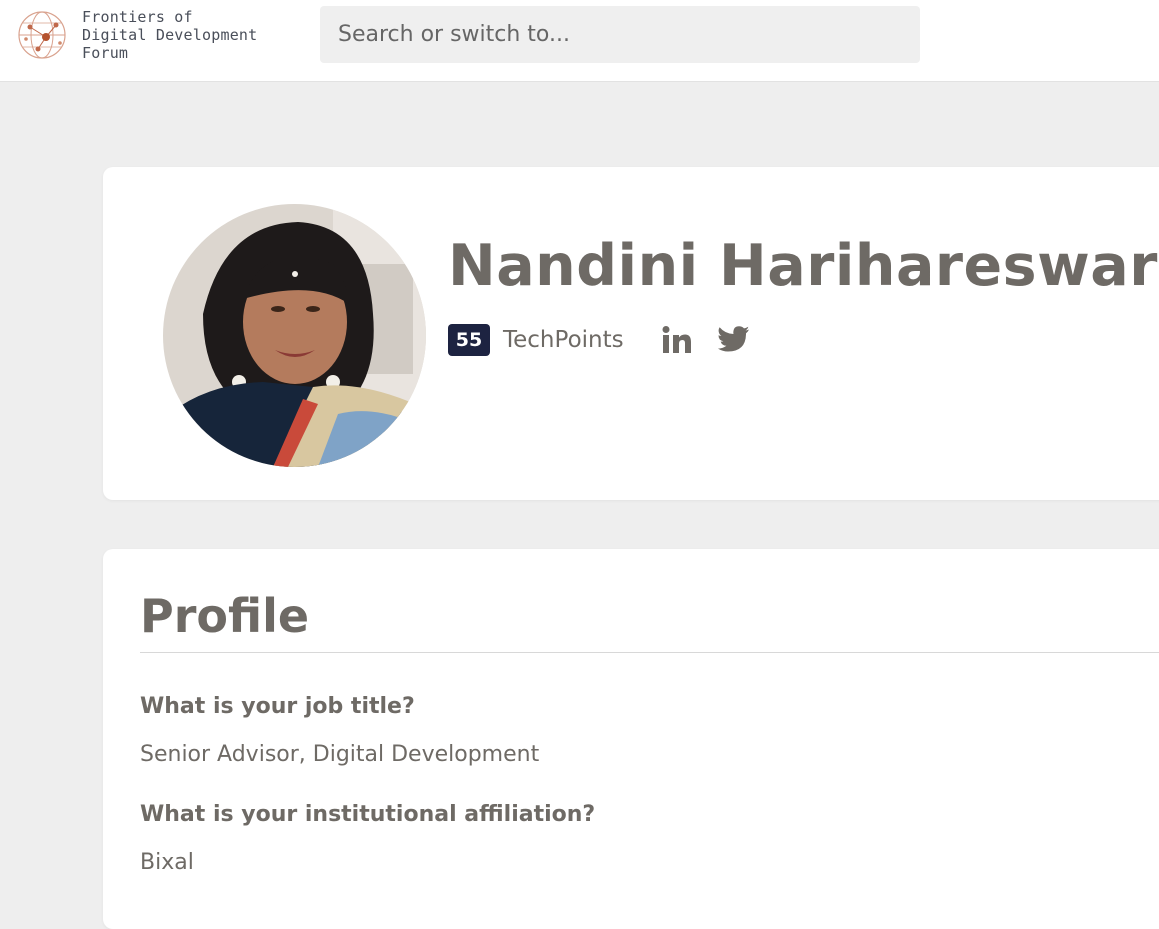  Describe the element at coordinates (803, 266) in the screenshot. I see `user-name: Nandini Harihareswara` at that location.